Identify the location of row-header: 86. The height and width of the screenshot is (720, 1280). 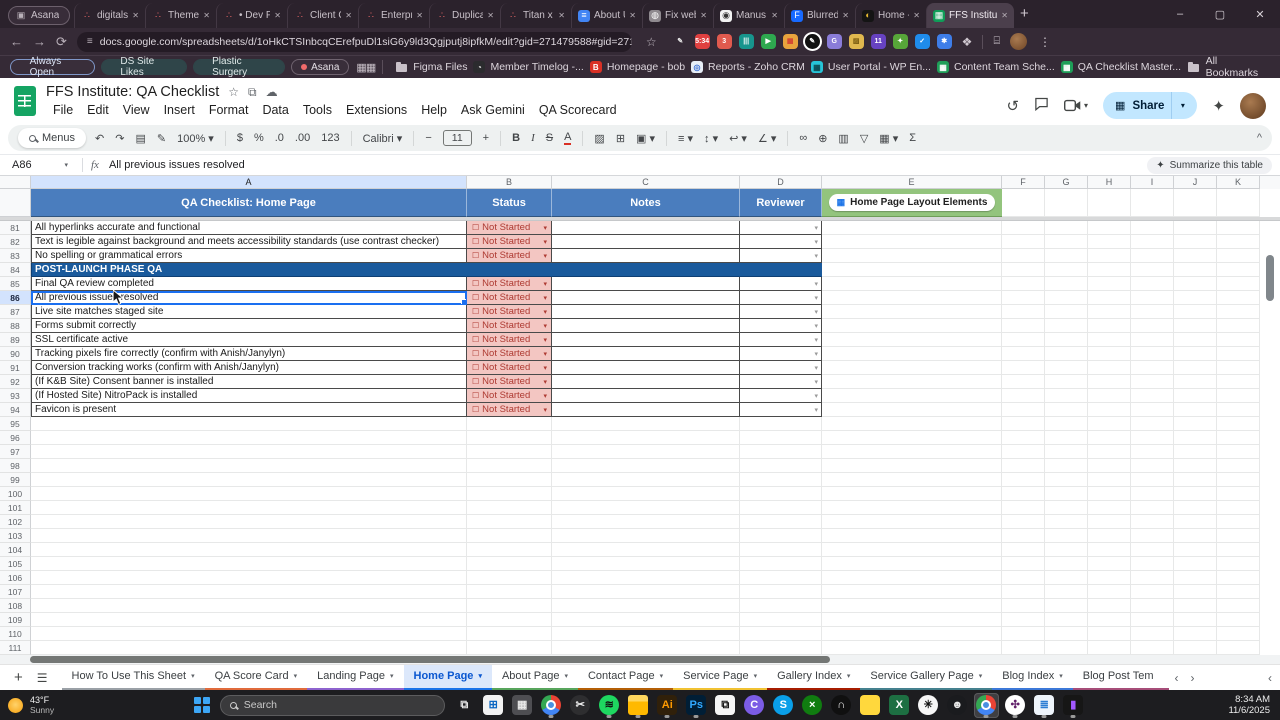
(15, 298).